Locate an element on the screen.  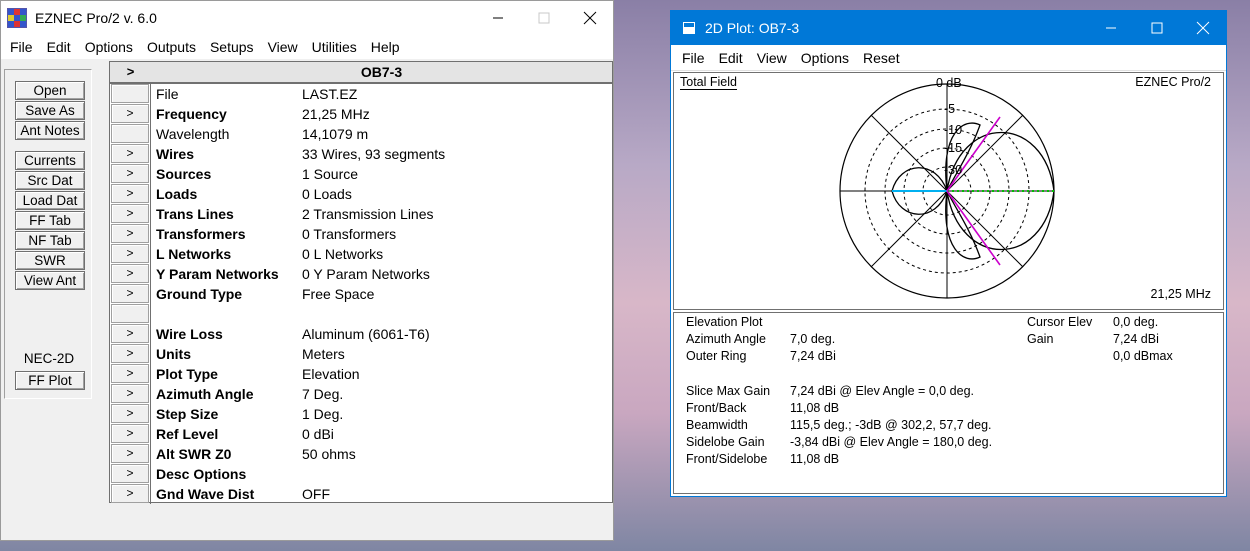
ff-tab-button: FF Tab is located at coordinates (50, 220).